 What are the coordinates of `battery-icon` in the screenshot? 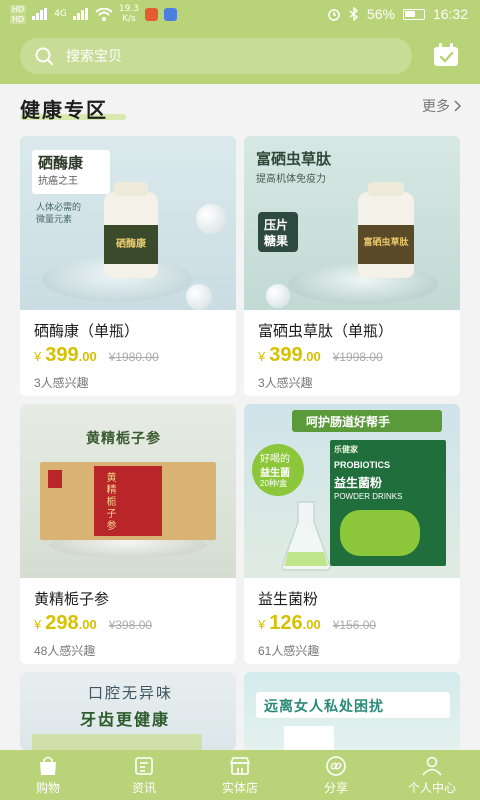 It's located at (413, 14).